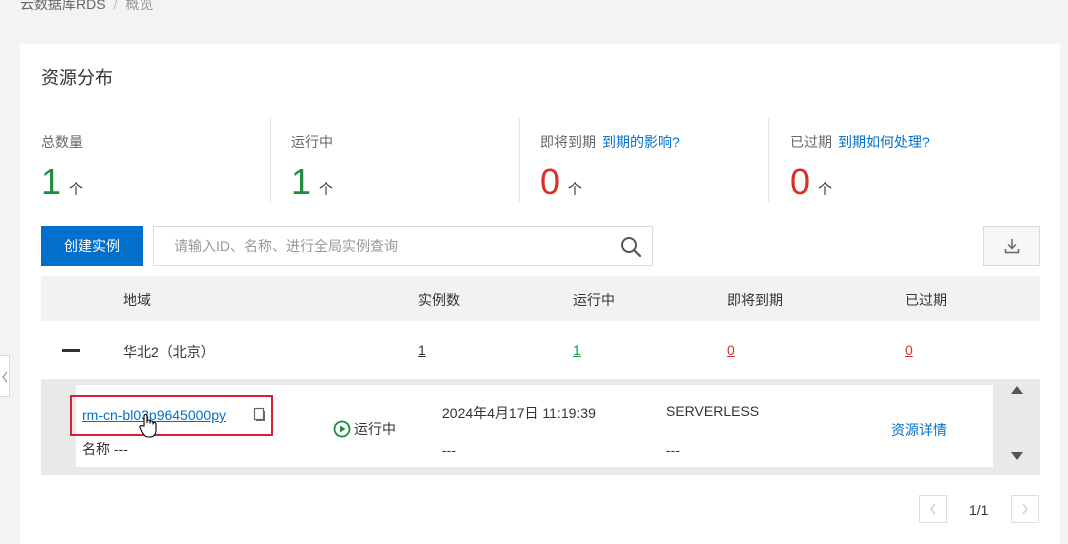  I want to click on stat-running-unit: 个, so click(326, 189).